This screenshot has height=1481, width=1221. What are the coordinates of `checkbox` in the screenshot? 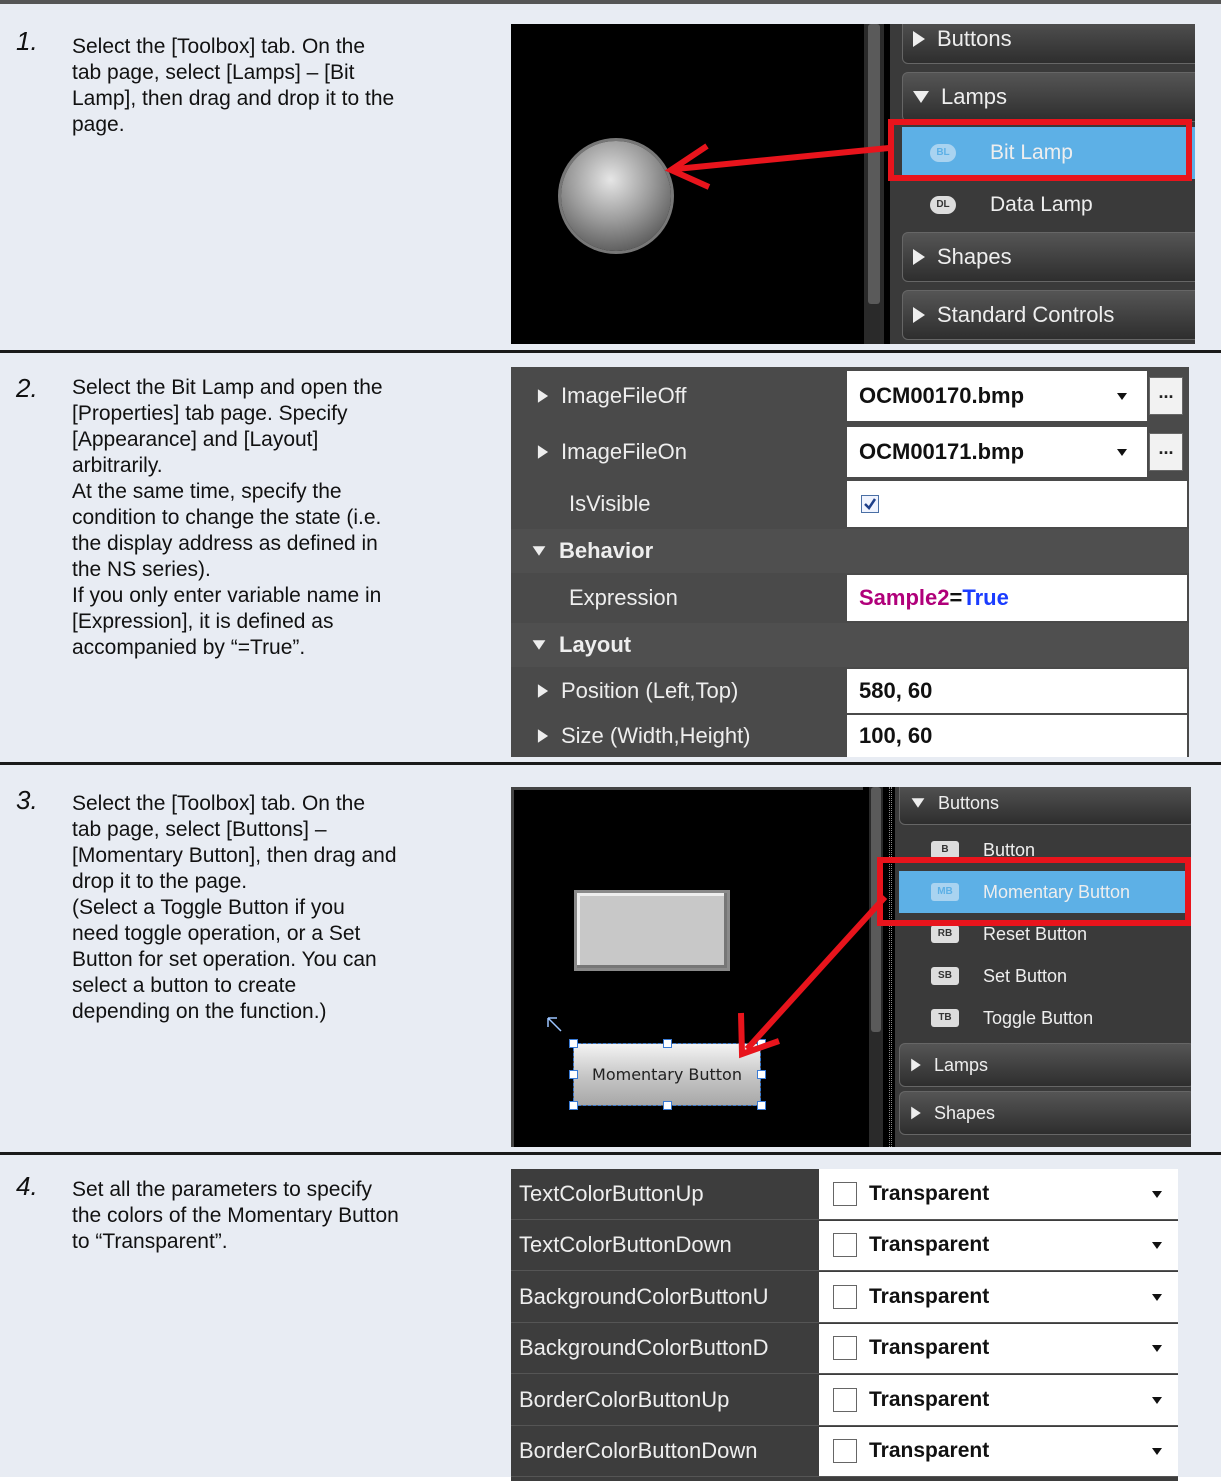 It's located at (870, 504).